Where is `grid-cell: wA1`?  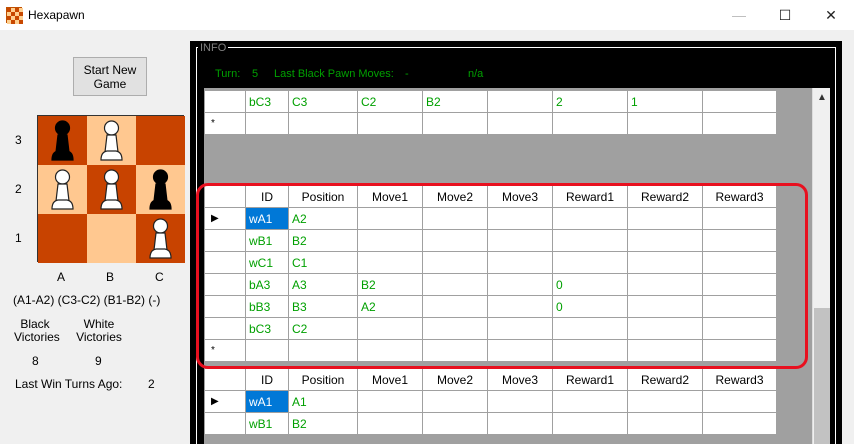
grid-cell: wA1 is located at coordinates (267, 401).